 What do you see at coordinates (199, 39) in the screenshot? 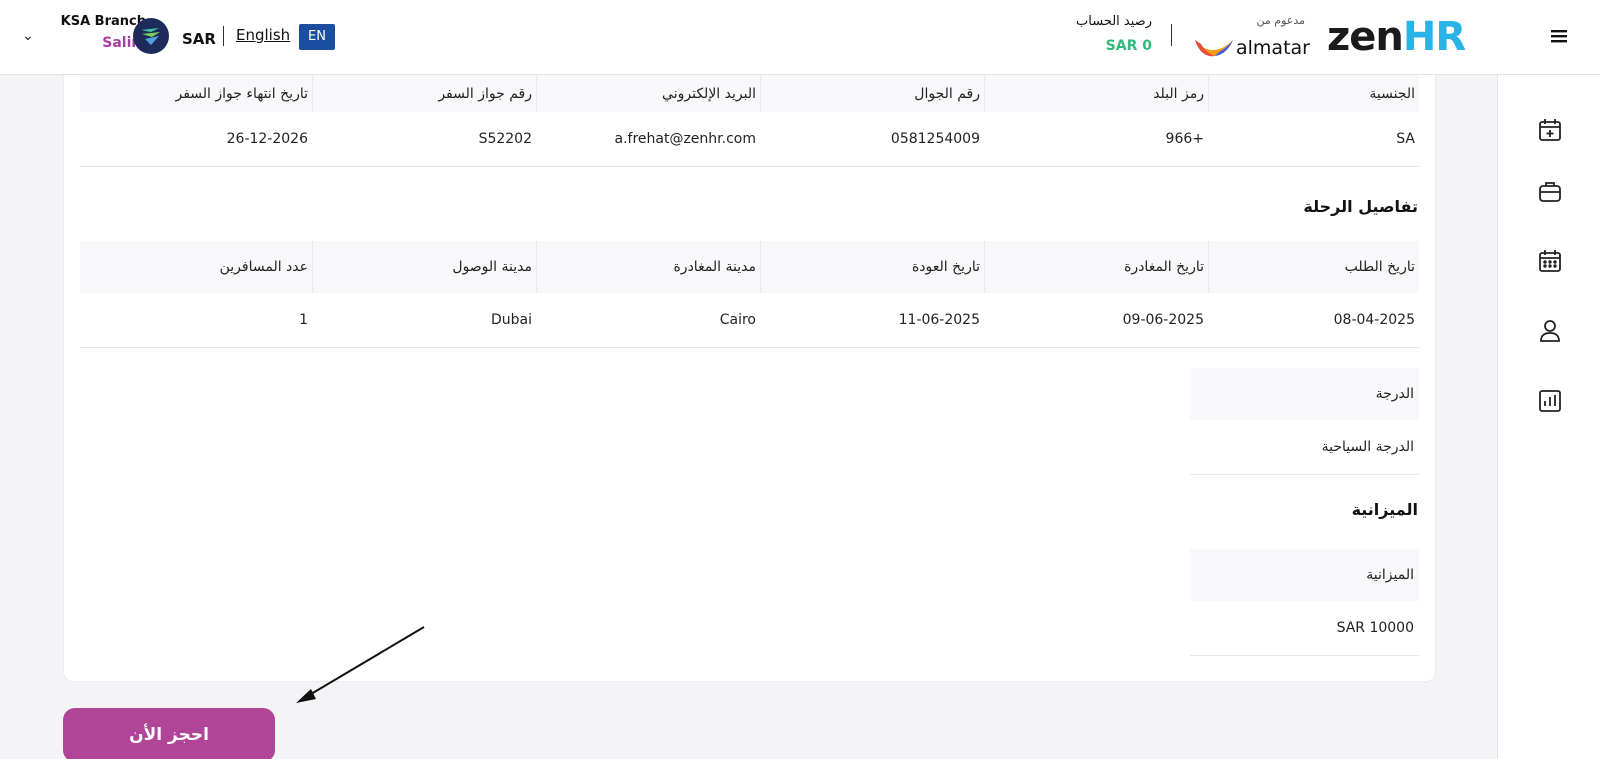
I see `currency-label: SAR` at bounding box center [199, 39].